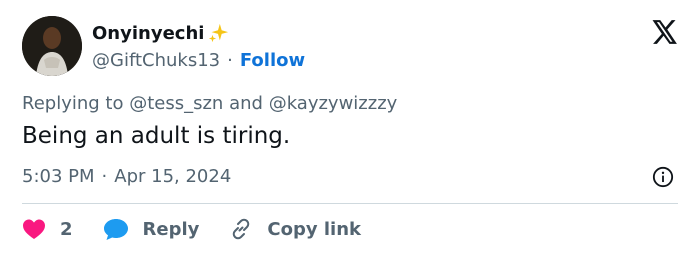 The width and height of the screenshot is (700, 256). What do you see at coordinates (665, 32) in the screenshot?
I see `x-logo-icon` at bounding box center [665, 32].